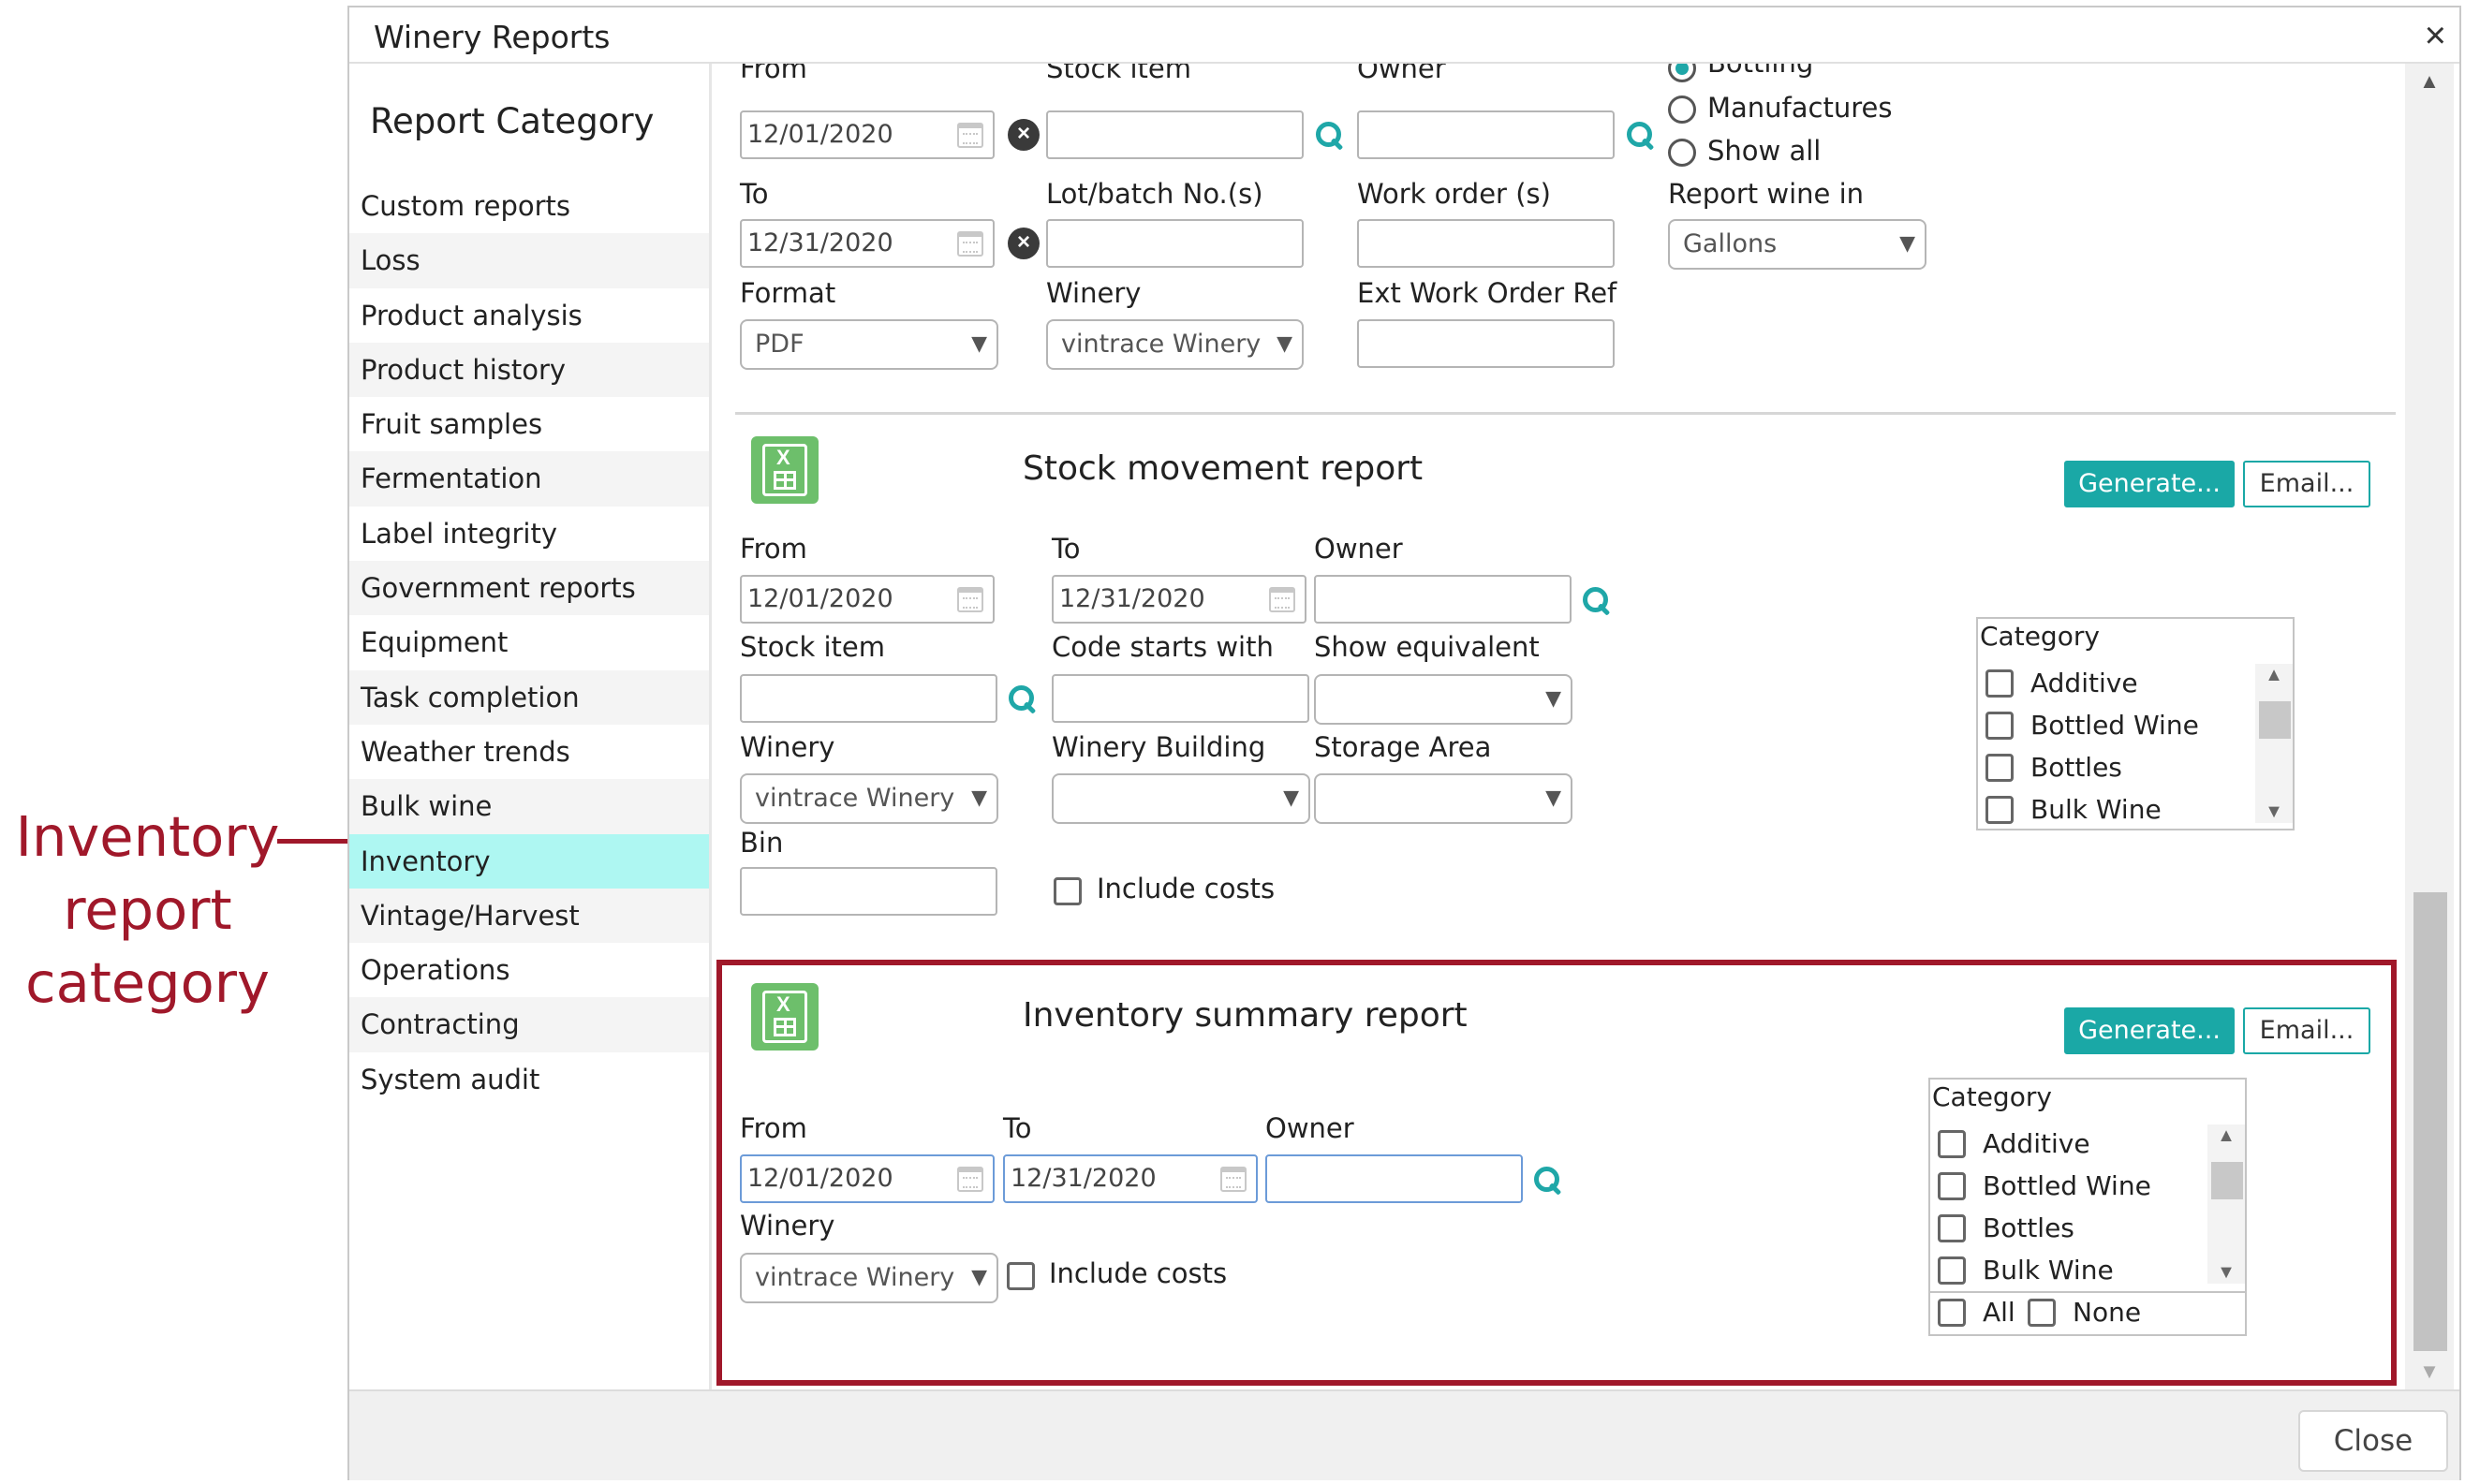 The height and width of the screenshot is (1484, 2465). I want to click on sidebar-item-equipment: Equipment, so click(529, 642).